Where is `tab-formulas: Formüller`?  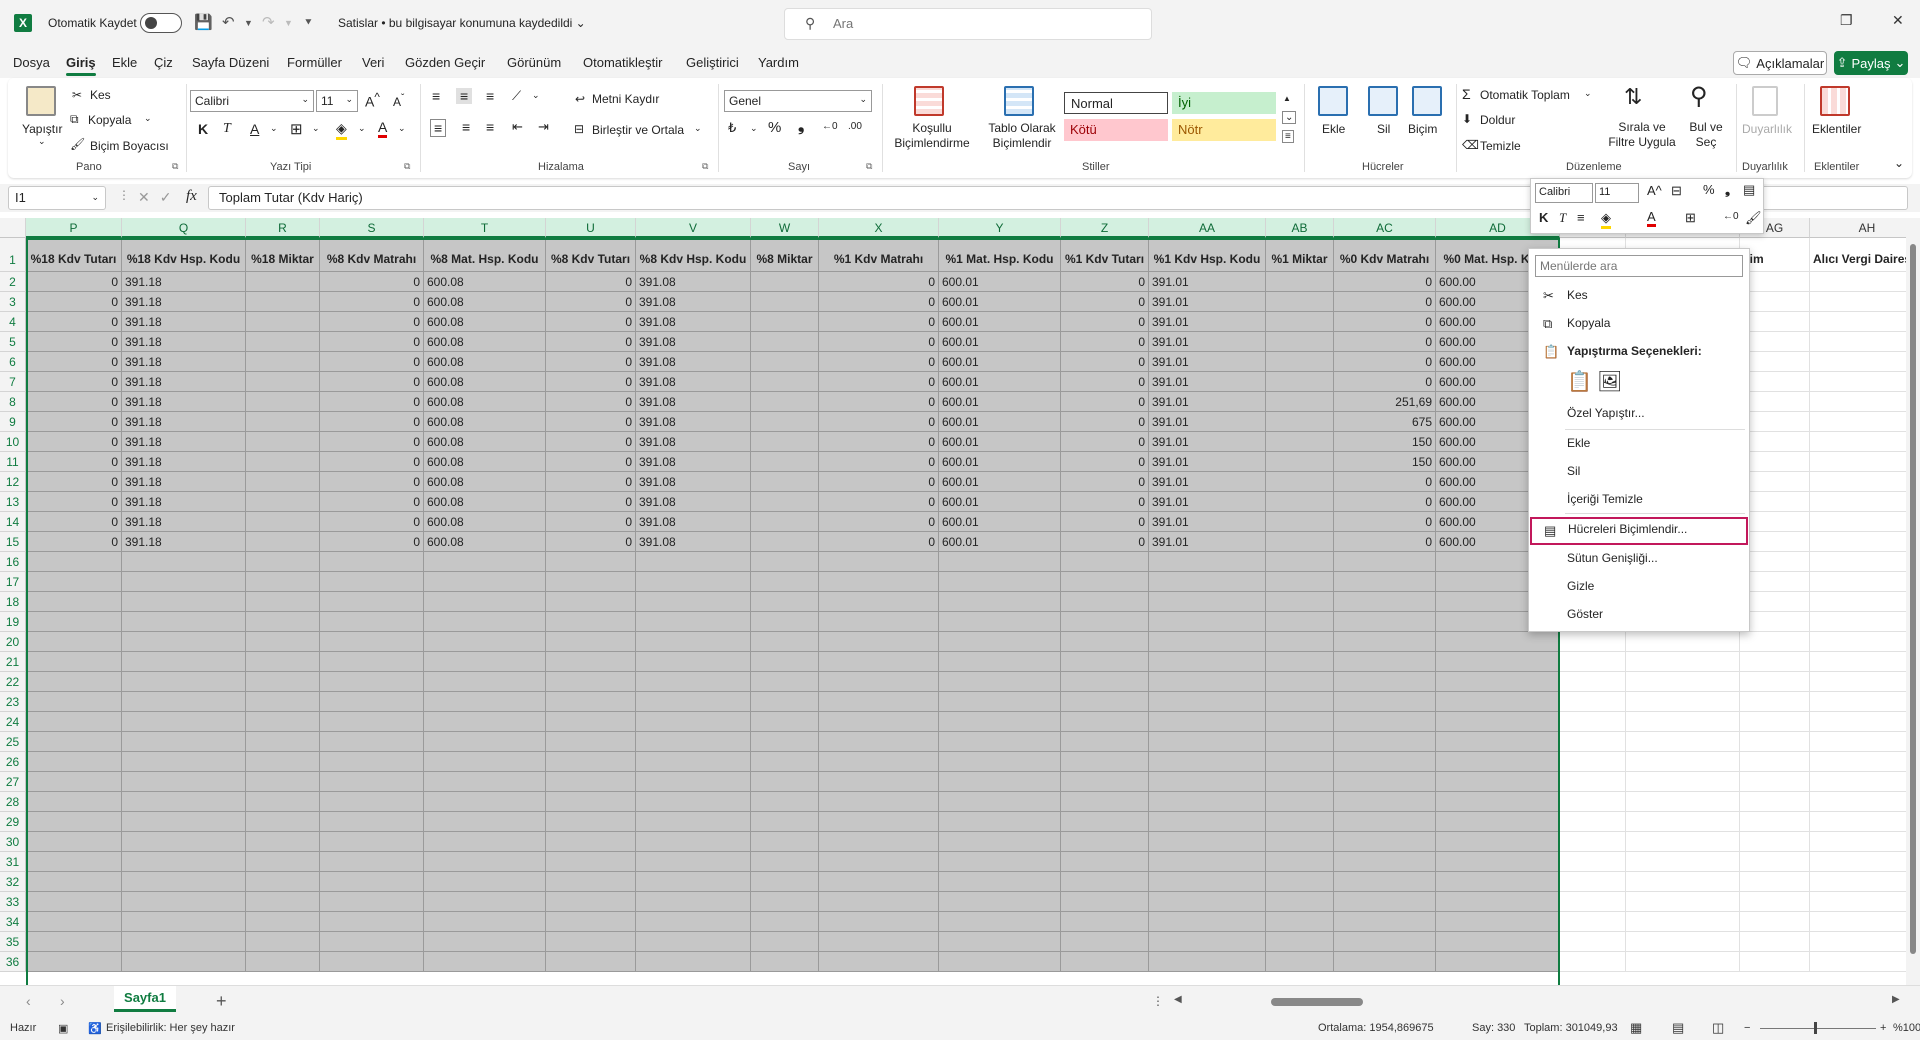
tab-formulas: Formüller is located at coordinates (314, 62).